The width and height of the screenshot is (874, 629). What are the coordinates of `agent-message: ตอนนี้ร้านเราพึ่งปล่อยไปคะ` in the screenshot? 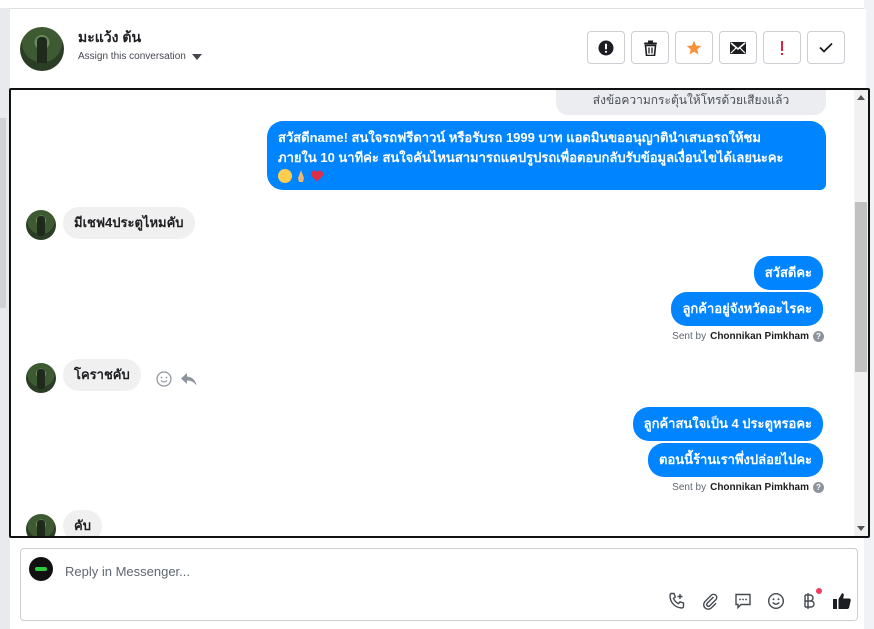 It's located at (735, 460).